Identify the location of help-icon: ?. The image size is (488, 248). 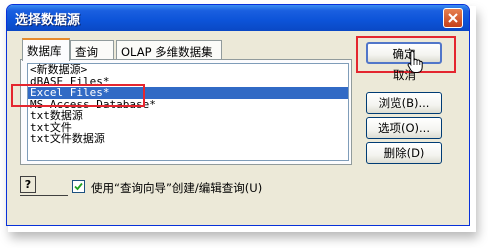
(28, 184).